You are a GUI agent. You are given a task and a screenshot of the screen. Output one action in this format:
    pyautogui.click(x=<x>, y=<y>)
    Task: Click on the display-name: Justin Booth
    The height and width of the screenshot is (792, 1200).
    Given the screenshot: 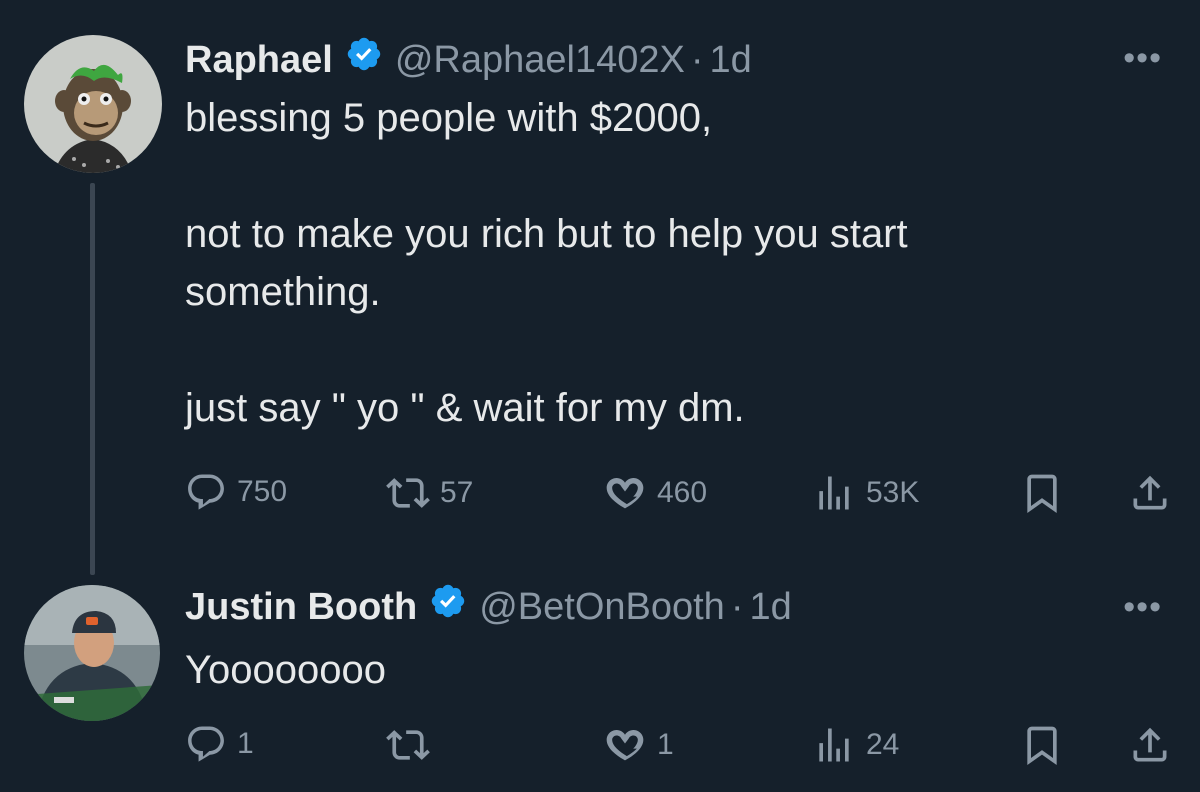 What is the action you would take?
    pyautogui.click(x=301, y=607)
    